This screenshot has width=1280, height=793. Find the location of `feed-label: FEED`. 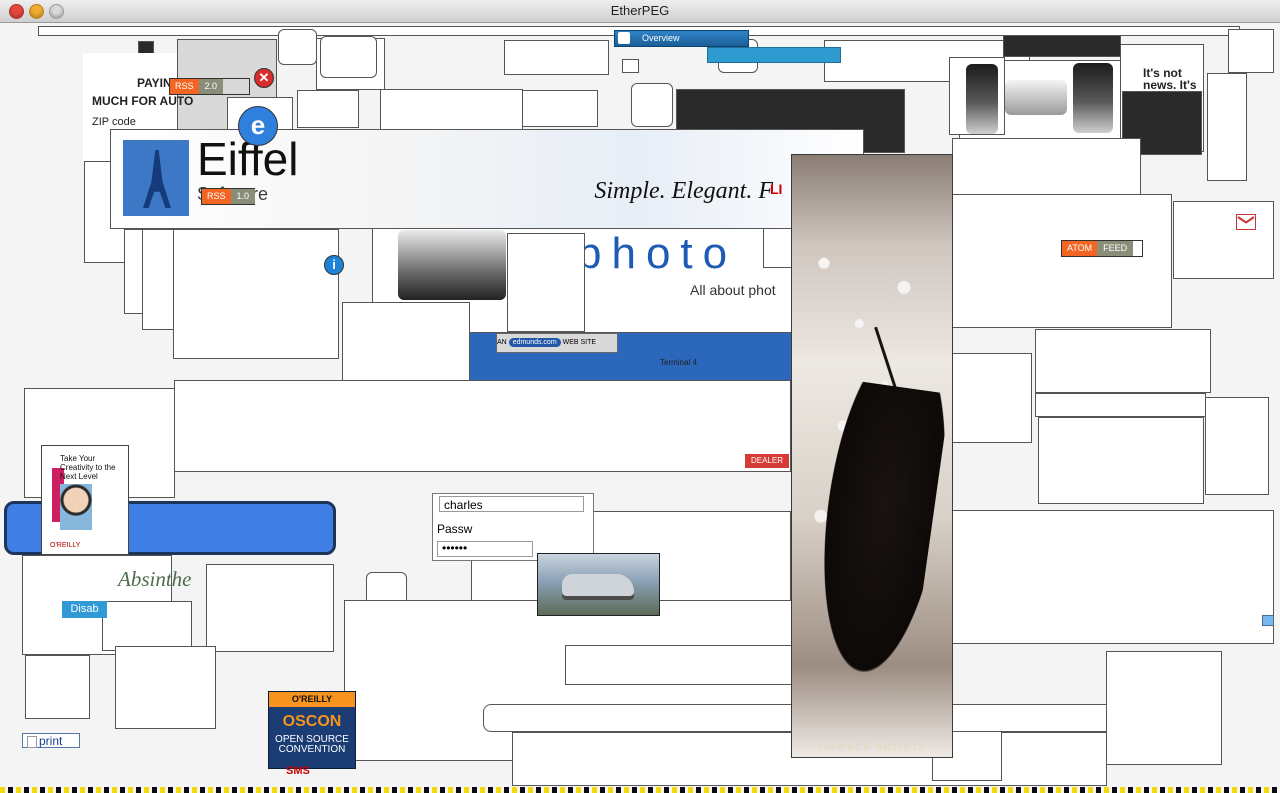

feed-label: FEED is located at coordinates (1115, 248).